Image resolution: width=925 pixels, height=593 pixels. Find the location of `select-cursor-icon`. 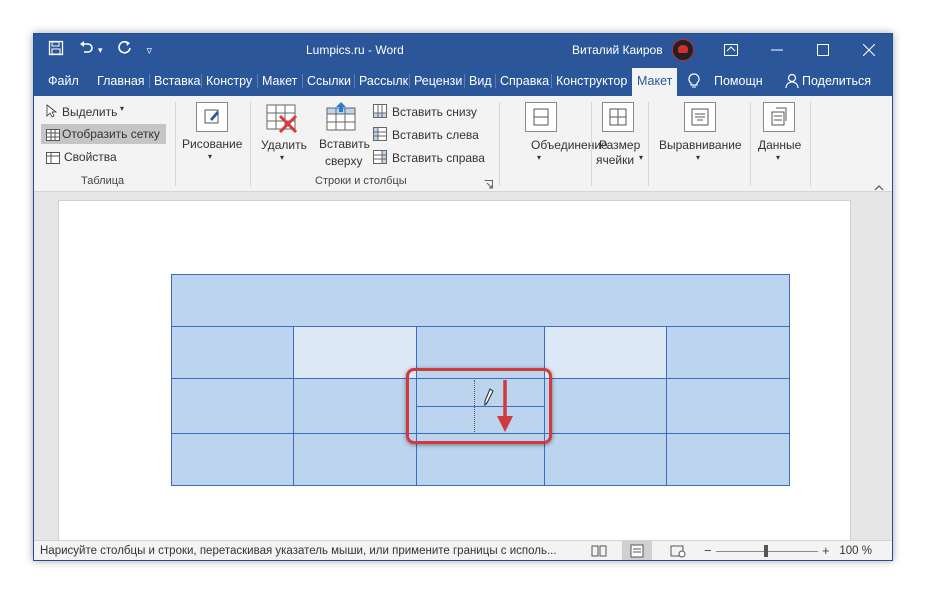

select-cursor-icon is located at coordinates (52, 113).